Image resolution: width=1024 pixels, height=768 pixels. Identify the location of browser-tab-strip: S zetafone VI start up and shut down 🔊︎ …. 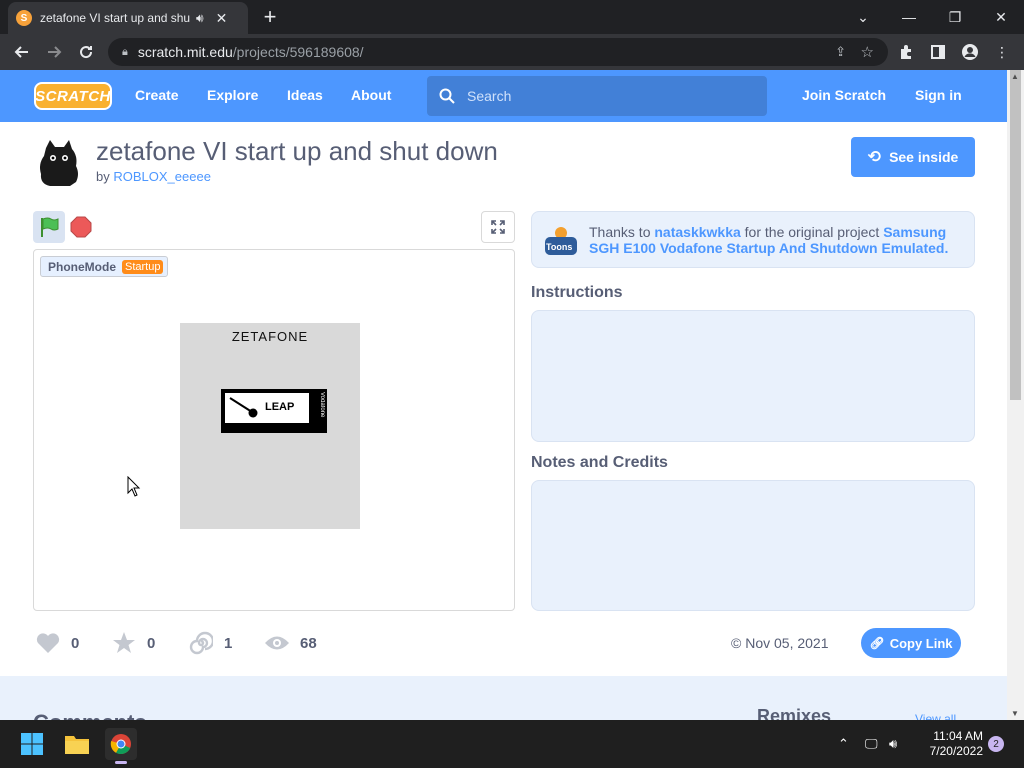
(512, 17).